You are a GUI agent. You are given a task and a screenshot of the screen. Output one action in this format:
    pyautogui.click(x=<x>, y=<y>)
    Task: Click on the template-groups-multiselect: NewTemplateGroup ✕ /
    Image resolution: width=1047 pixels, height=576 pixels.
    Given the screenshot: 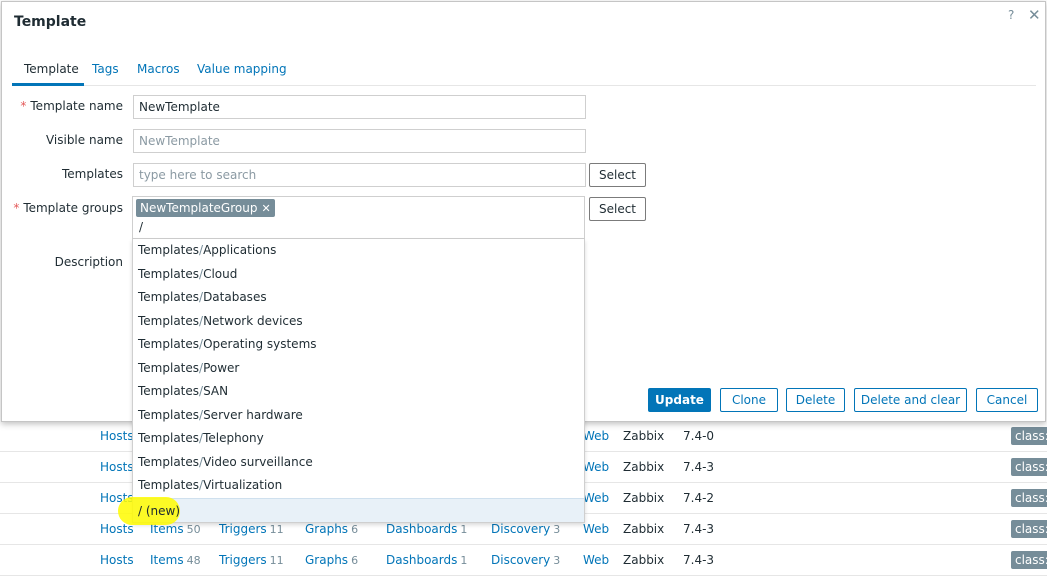 What is the action you would take?
    pyautogui.click(x=358, y=217)
    